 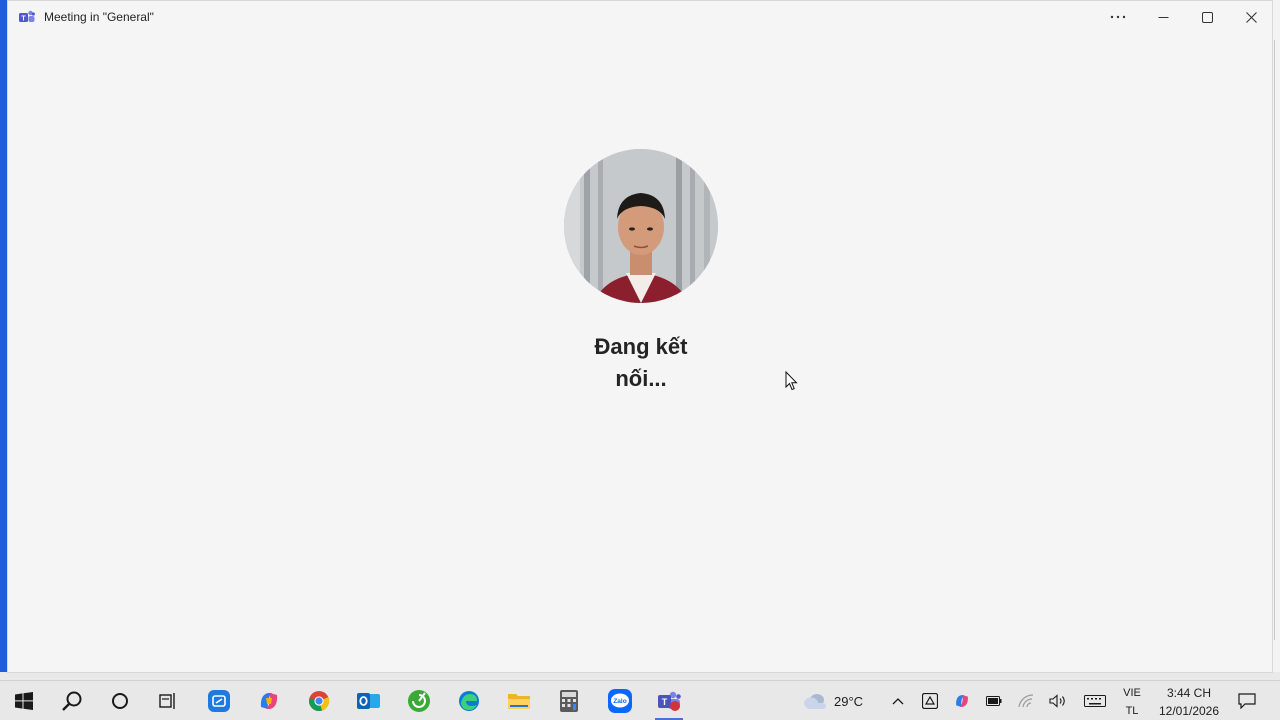 I want to click on background-window-strip, so click(x=640, y=676).